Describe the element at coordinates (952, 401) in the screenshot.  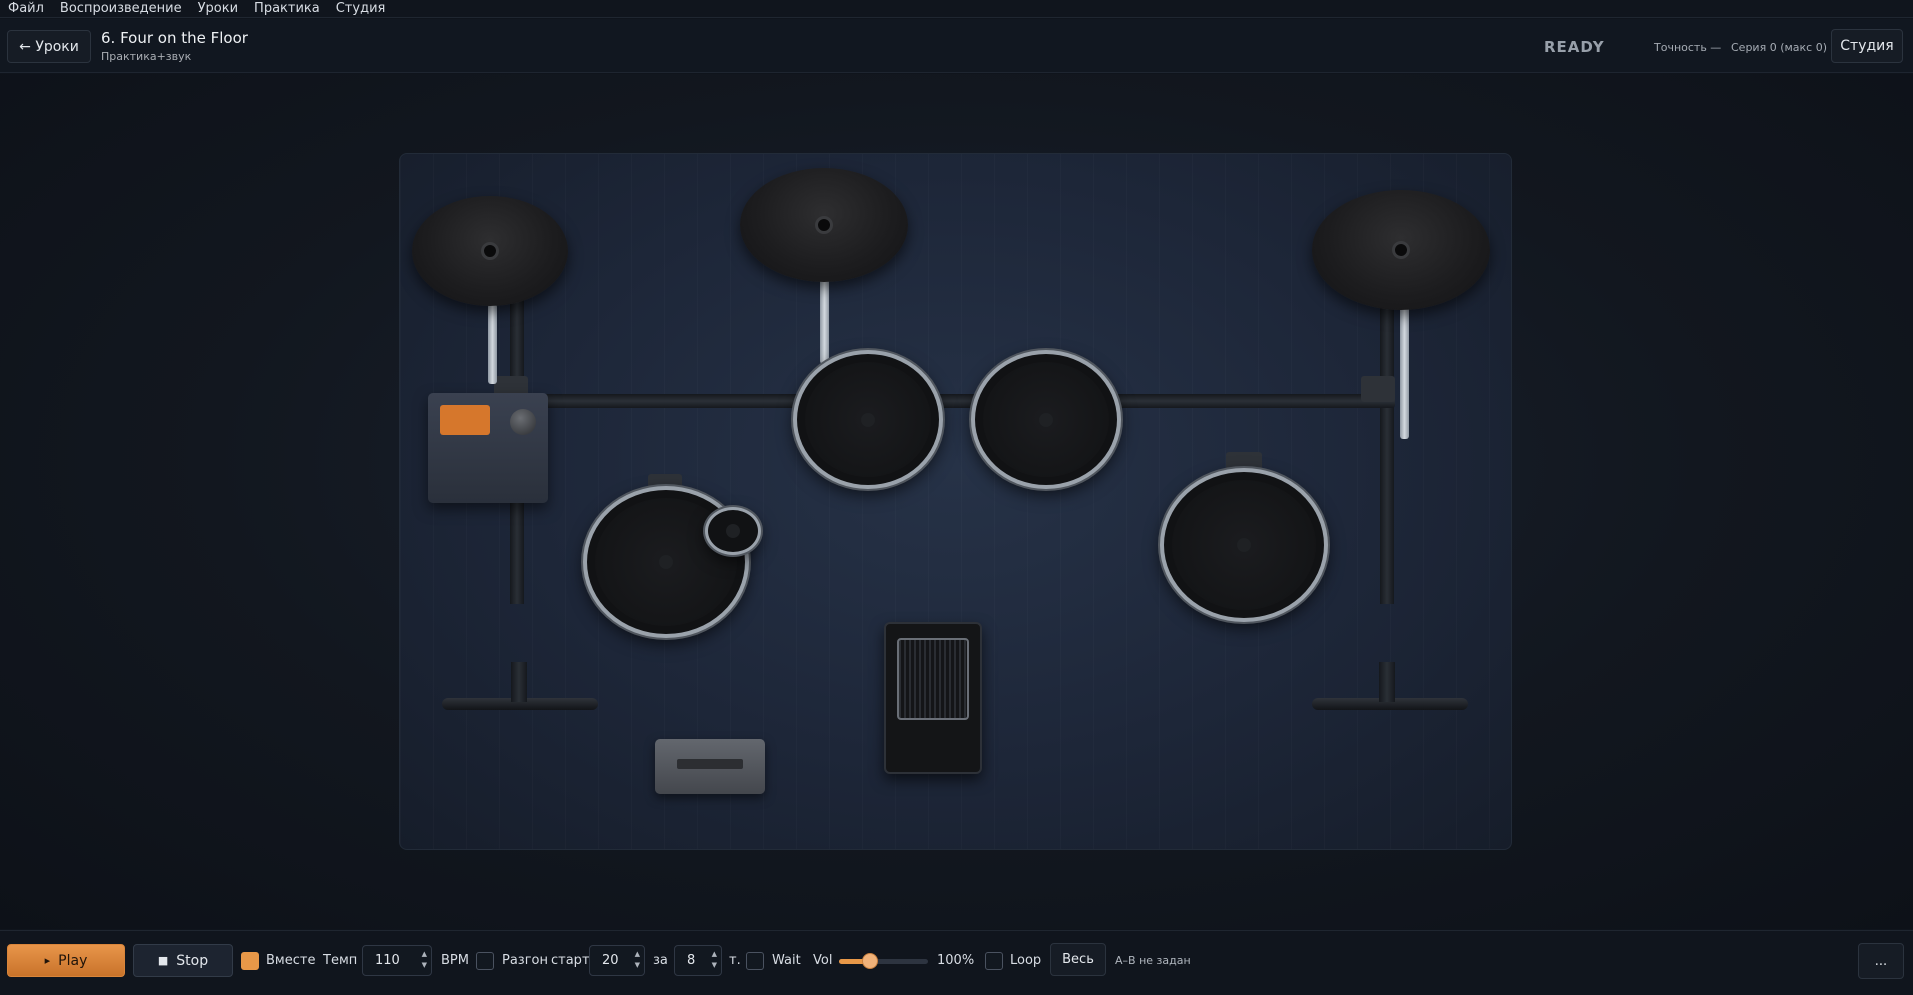
I see `crossbar` at that location.